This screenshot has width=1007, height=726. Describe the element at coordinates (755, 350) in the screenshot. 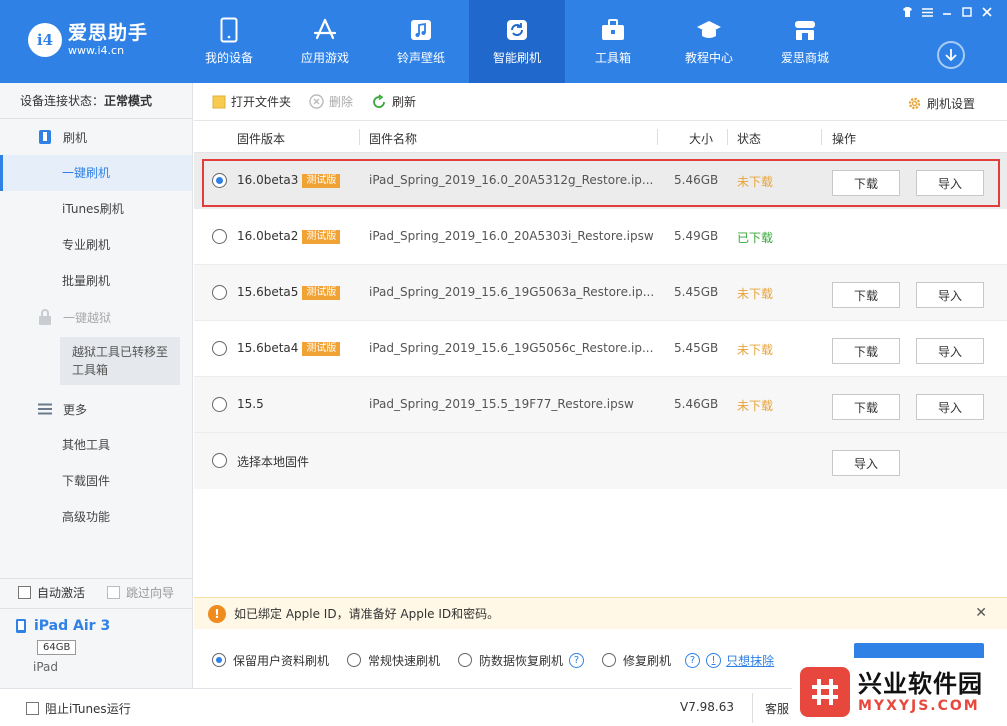

I see `row-status: 未下载` at that location.